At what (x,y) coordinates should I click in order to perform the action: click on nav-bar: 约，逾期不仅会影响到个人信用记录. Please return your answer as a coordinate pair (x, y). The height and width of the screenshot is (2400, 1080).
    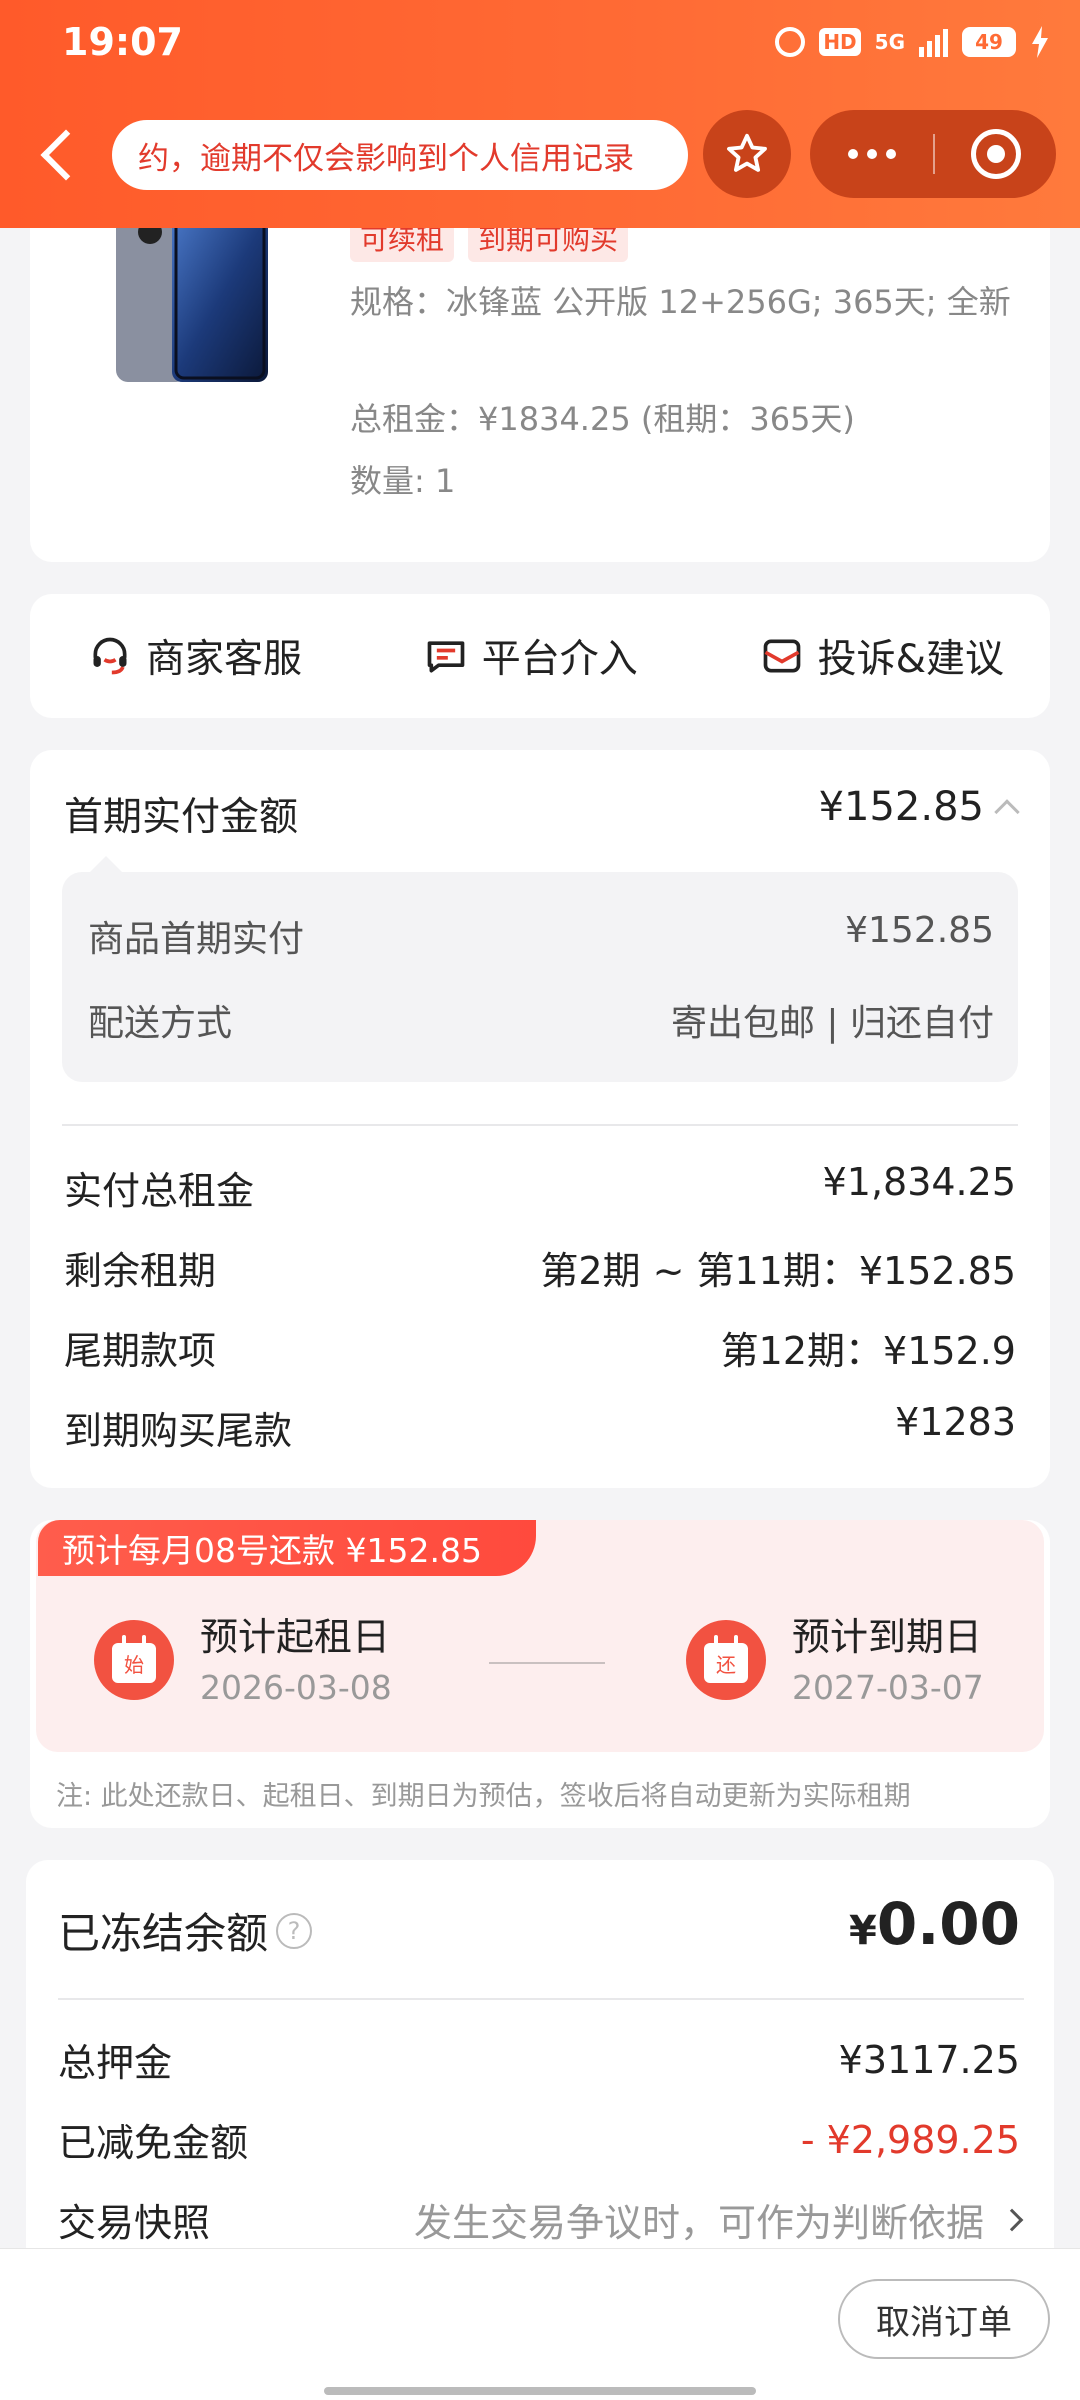
    Looking at the image, I should click on (540, 155).